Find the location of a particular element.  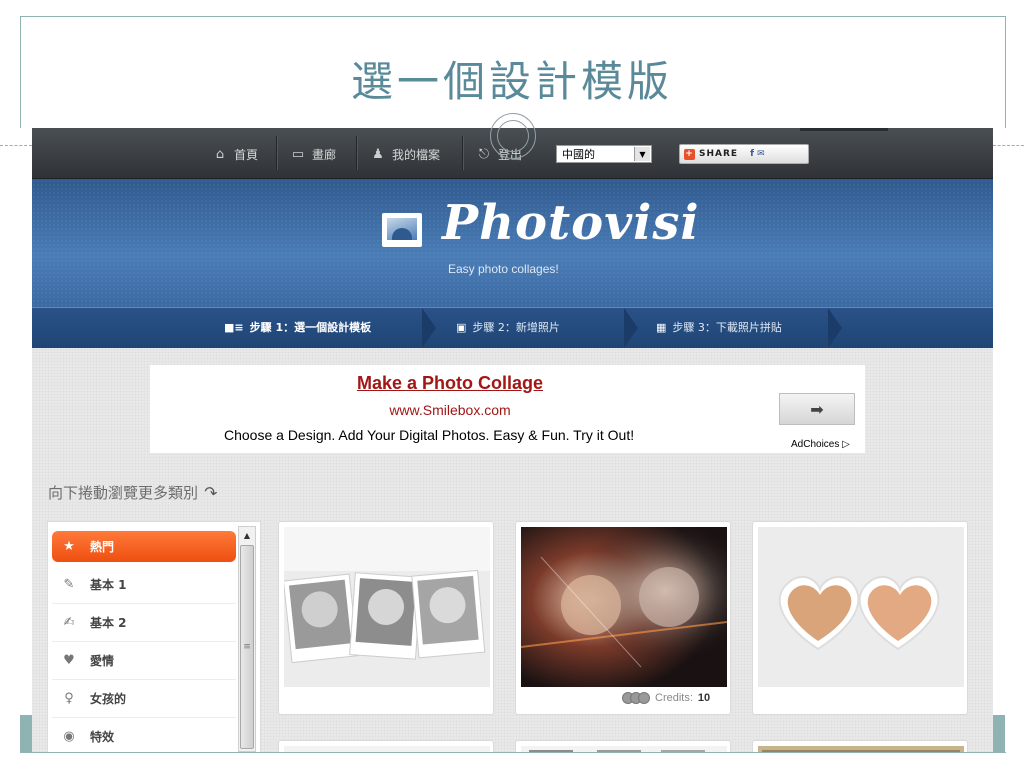

share-label: SHARE is located at coordinates (719, 154).